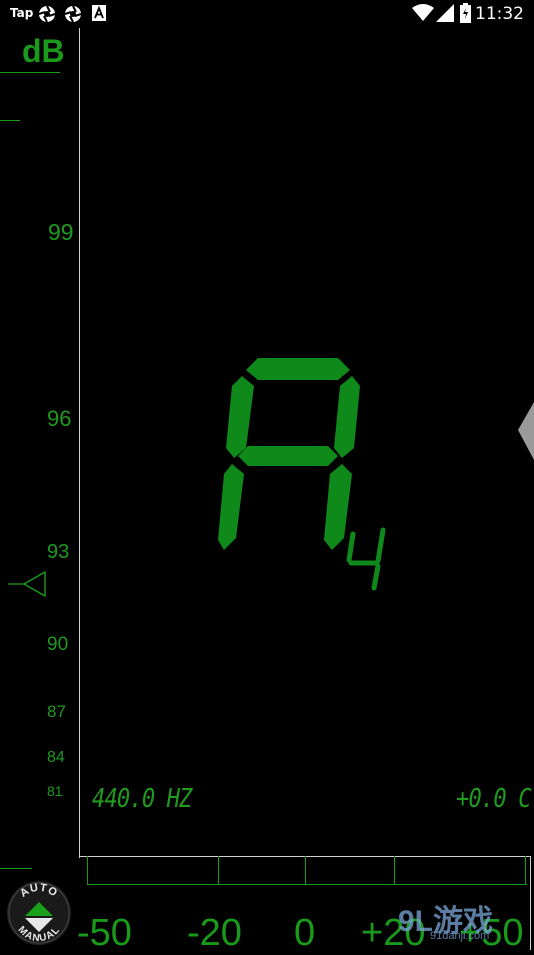 This screenshot has width=534, height=955. Describe the element at coordinates (499, 14) in the screenshot. I see `clock: 11:32` at that location.